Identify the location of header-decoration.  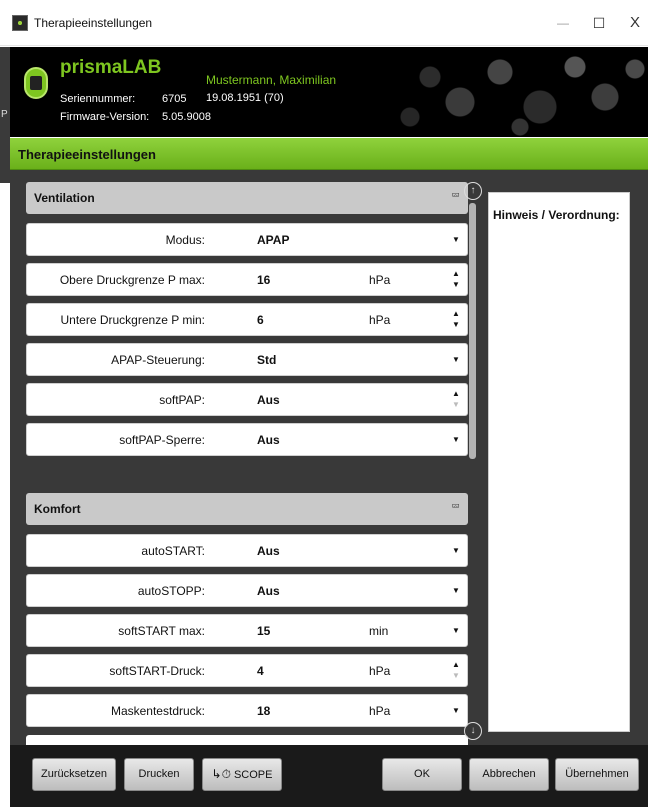
(519, 92).